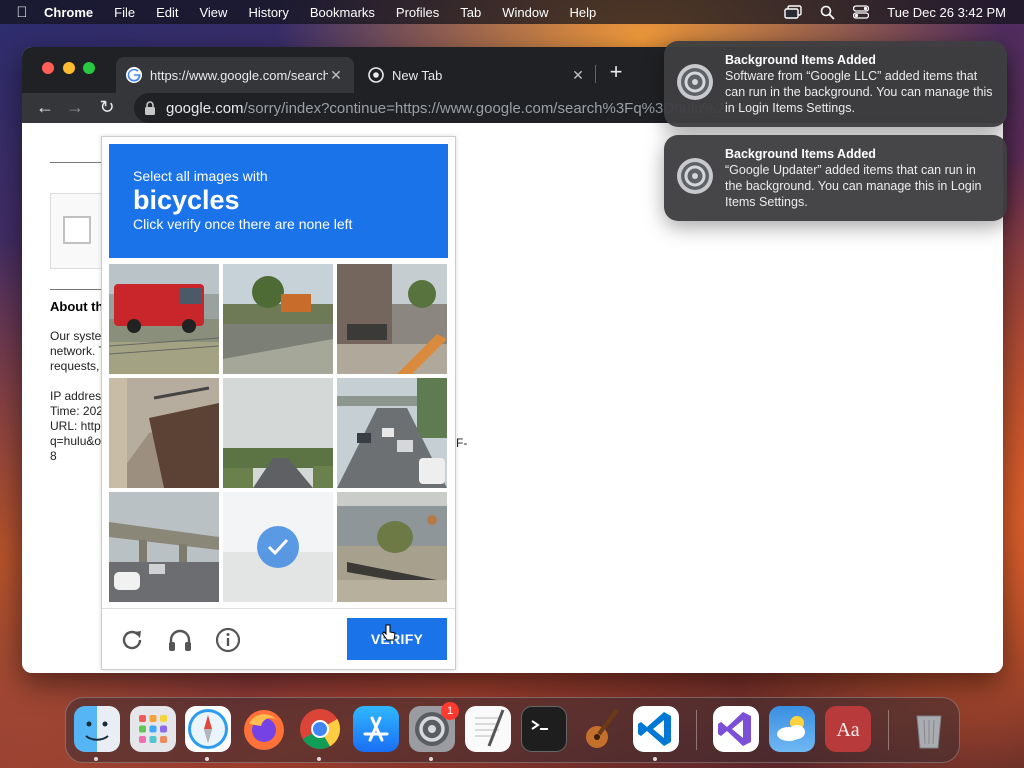  What do you see at coordinates (239, 75) in the screenshot?
I see `tab-title: https://www.google.com/search?q=hulu&o` at bounding box center [239, 75].